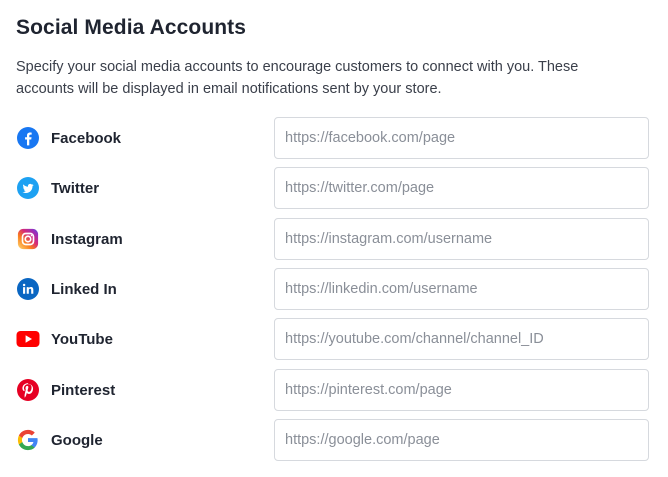  Describe the element at coordinates (131, 27) in the screenshot. I see `section-title: Social Media Accounts` at that location.